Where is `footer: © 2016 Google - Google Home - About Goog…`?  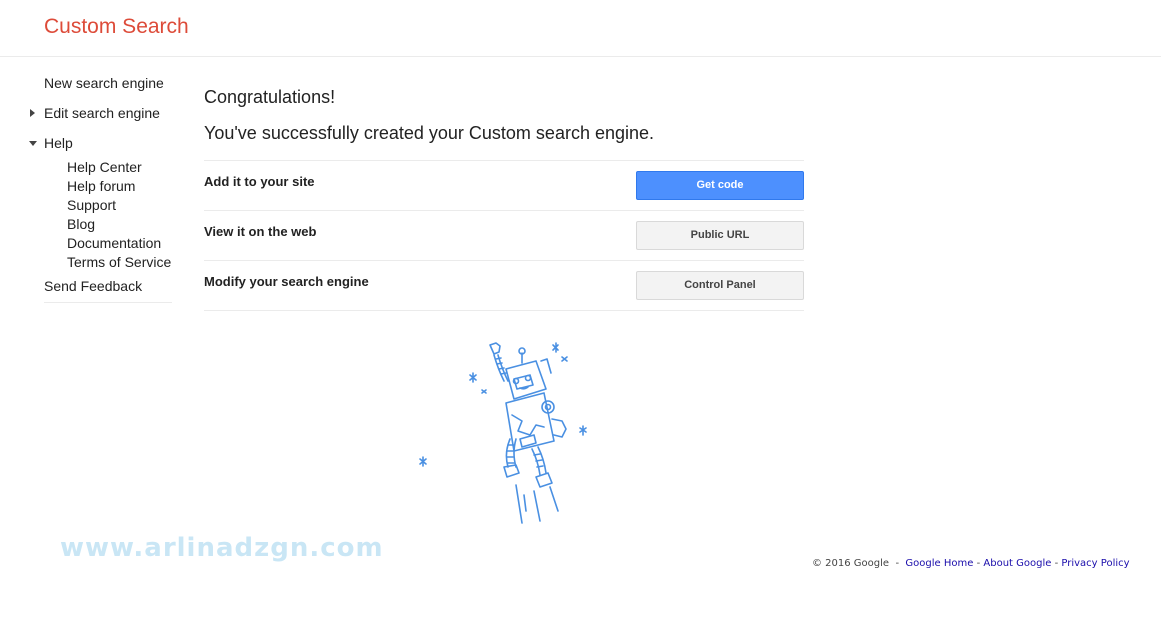 footer: © 2016 Google - Google Home - About Goog… is located at coordinates (971, 563).